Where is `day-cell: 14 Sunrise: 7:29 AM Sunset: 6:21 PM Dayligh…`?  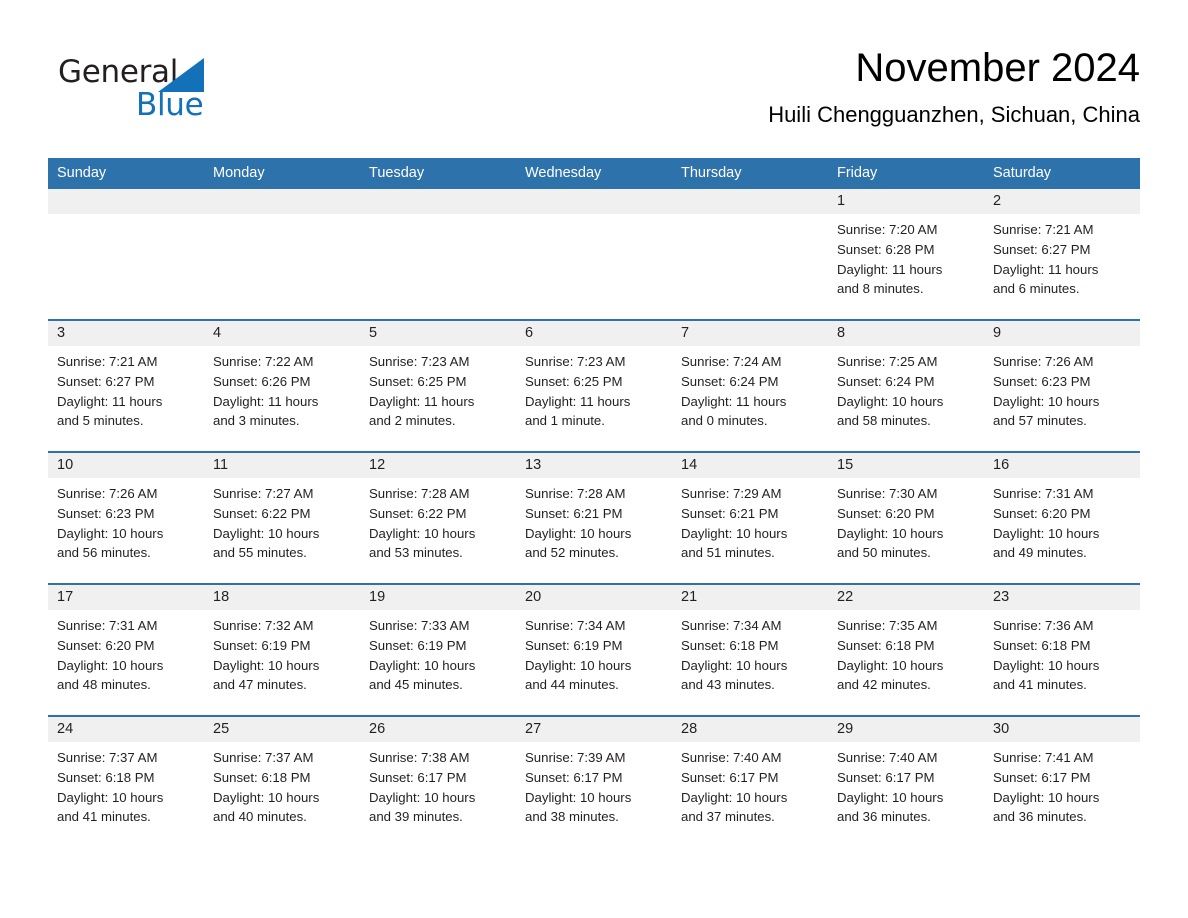
day-cell: 14 Sunrise: 7:29 AM Sunset: 6:21 PM Dayligh… is located at coordinates (750, 517).